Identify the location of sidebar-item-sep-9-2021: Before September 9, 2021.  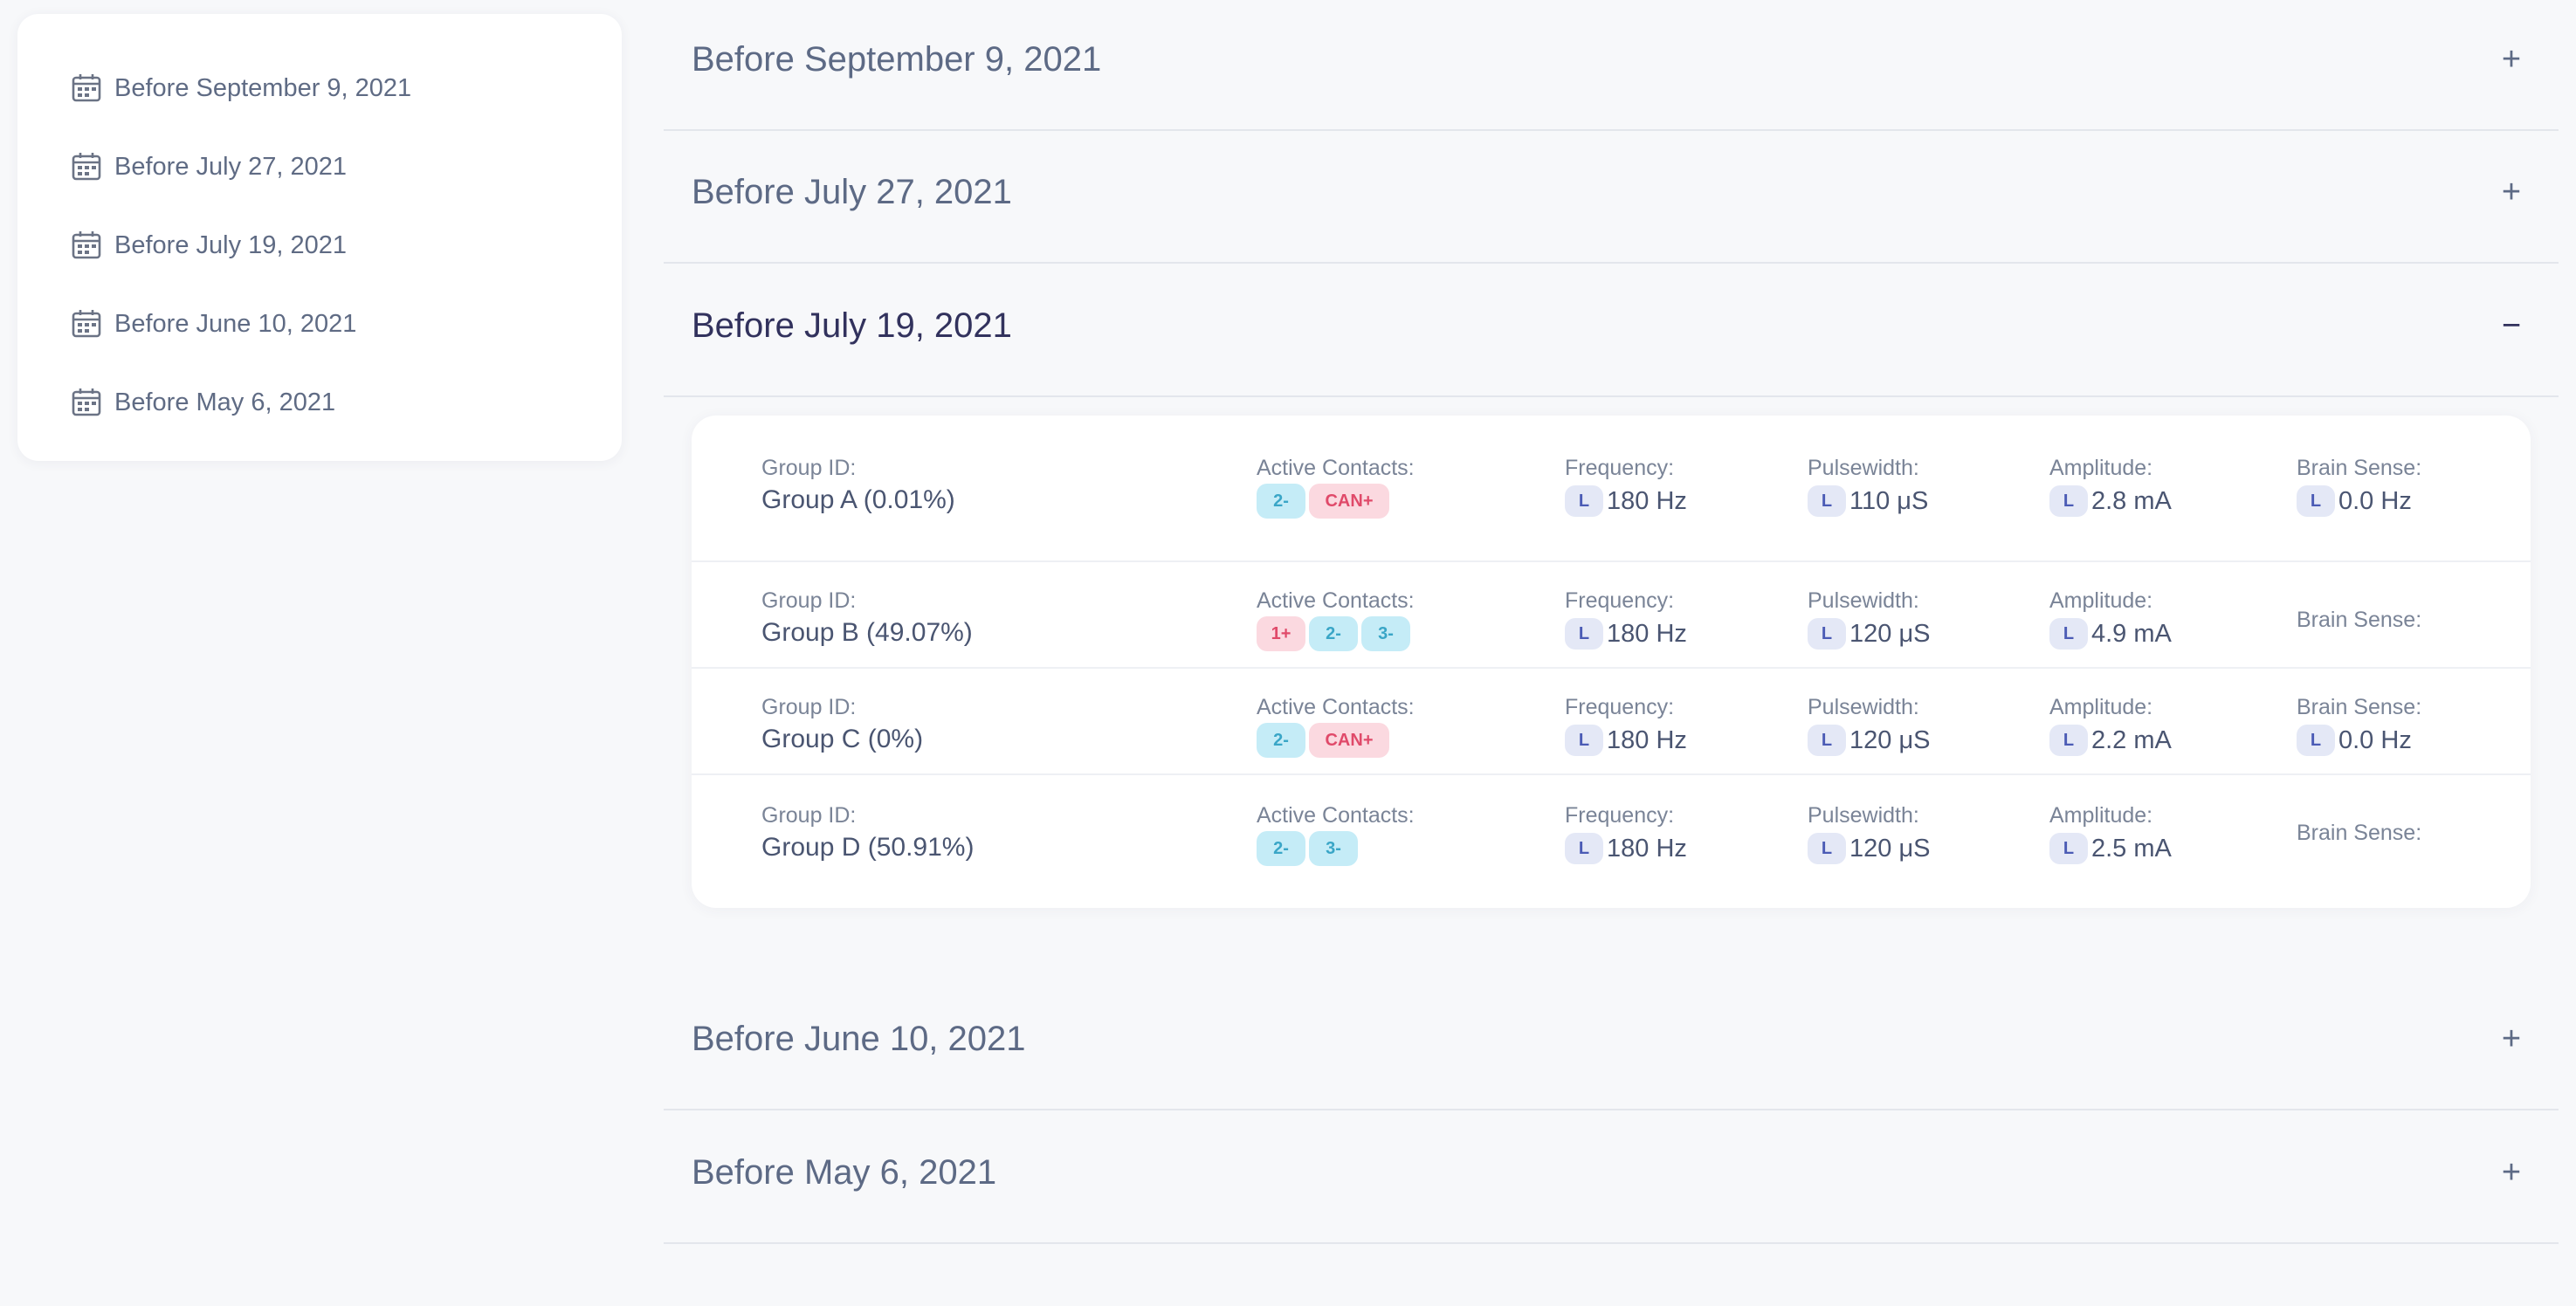
(241, 88).